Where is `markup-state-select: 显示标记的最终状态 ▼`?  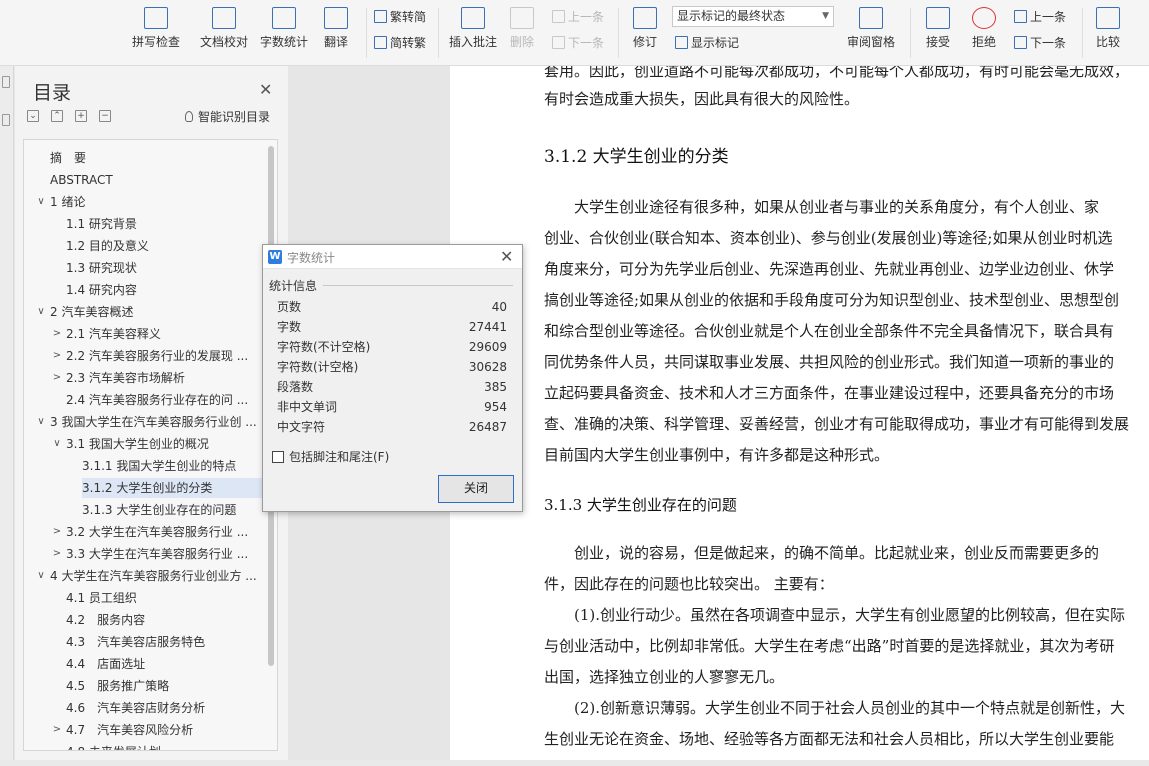 markup-state-select: 显示标记的最终状态 ▼ is located at coordinates (753, 16).